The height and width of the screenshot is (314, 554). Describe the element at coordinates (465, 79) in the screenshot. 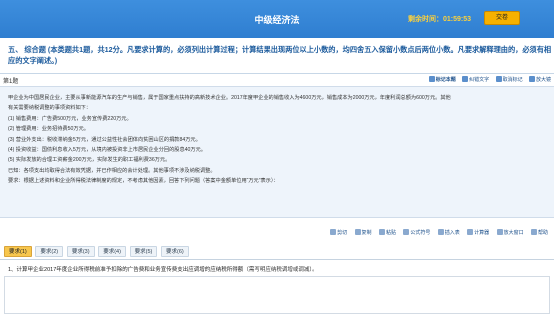

I see `edit-icon` at that location.